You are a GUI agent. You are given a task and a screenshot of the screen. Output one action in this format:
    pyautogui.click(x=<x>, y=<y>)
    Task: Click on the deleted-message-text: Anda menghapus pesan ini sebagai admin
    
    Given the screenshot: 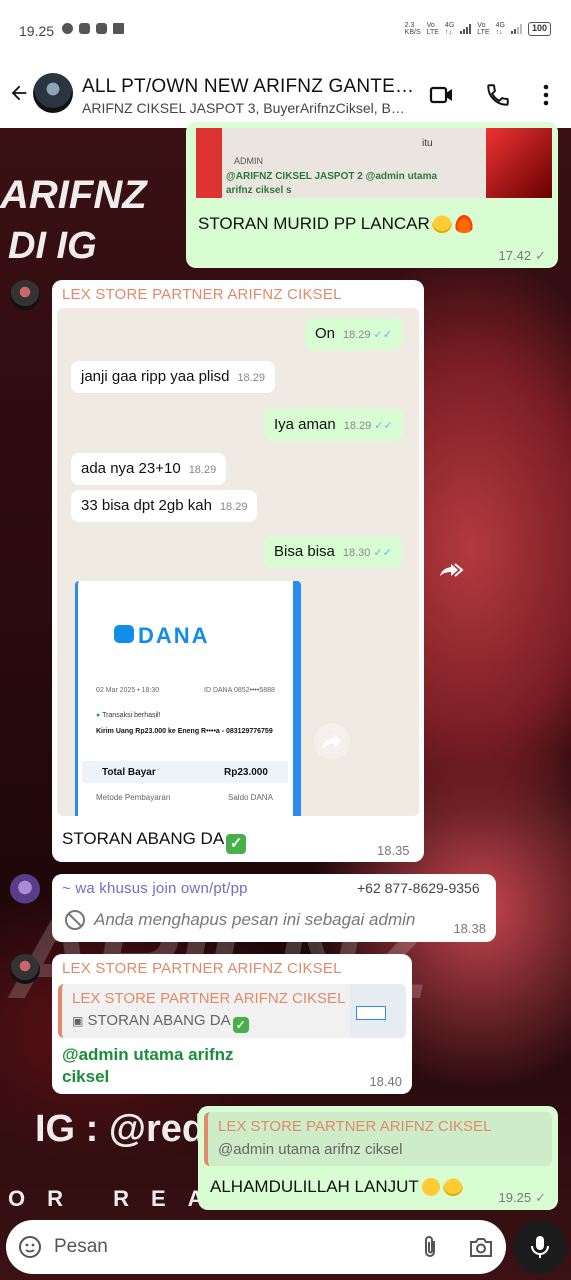 What is the action you would take?
    pyautogui.click(x=255, y=919)
    